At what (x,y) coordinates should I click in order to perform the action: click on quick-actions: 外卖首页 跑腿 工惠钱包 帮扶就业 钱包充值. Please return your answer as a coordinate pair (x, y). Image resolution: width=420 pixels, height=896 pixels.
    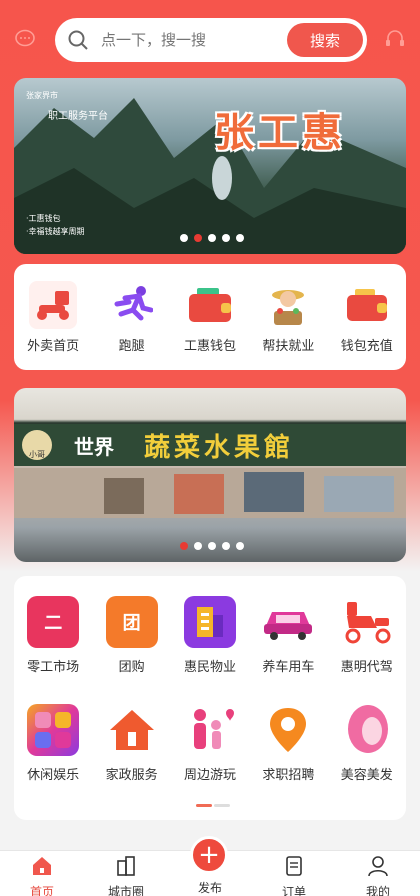
    Looking at the image, I should click on (210, 317).